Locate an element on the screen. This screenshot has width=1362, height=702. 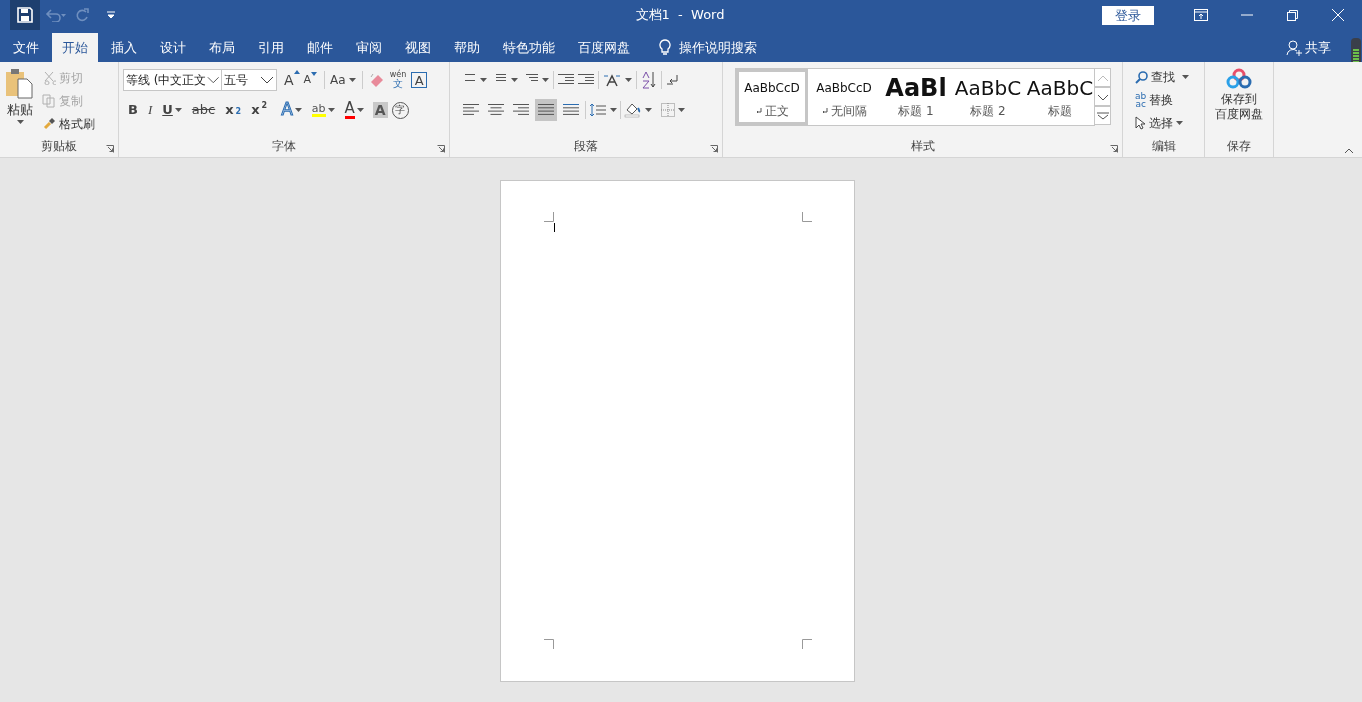
style-item: AaBbC 标题 is located at coordinates (1059, 97).